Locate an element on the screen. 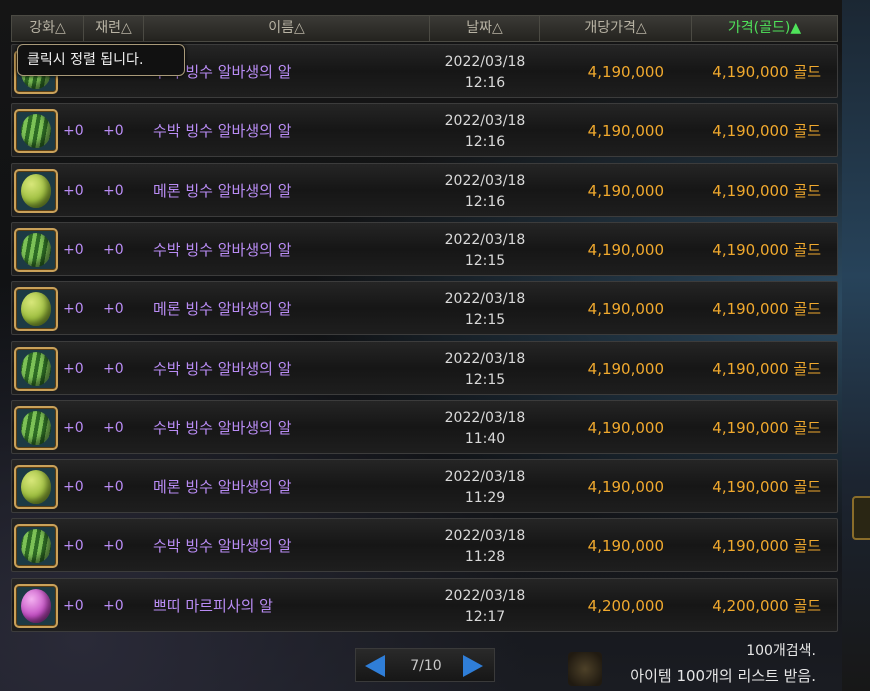  sort-enhance-header: 강화△ is located at coordinates (48, 28).